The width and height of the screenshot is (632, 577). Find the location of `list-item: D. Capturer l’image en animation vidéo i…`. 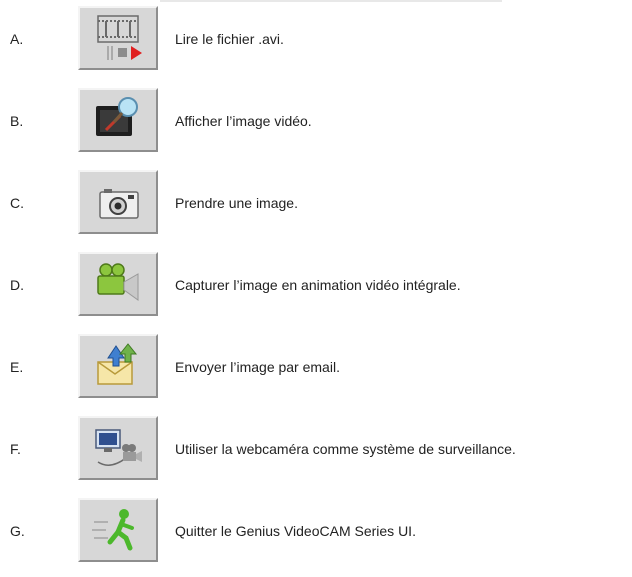

list-item: D. Capturer l’image en animation vidéo i… is located at coordinates (316, 285).